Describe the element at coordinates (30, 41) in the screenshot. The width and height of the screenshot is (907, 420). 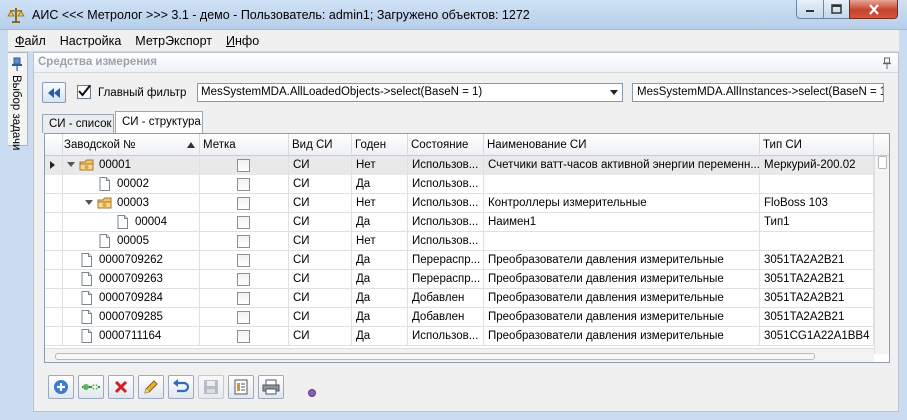
I see `menu-file: Файл` at that location.